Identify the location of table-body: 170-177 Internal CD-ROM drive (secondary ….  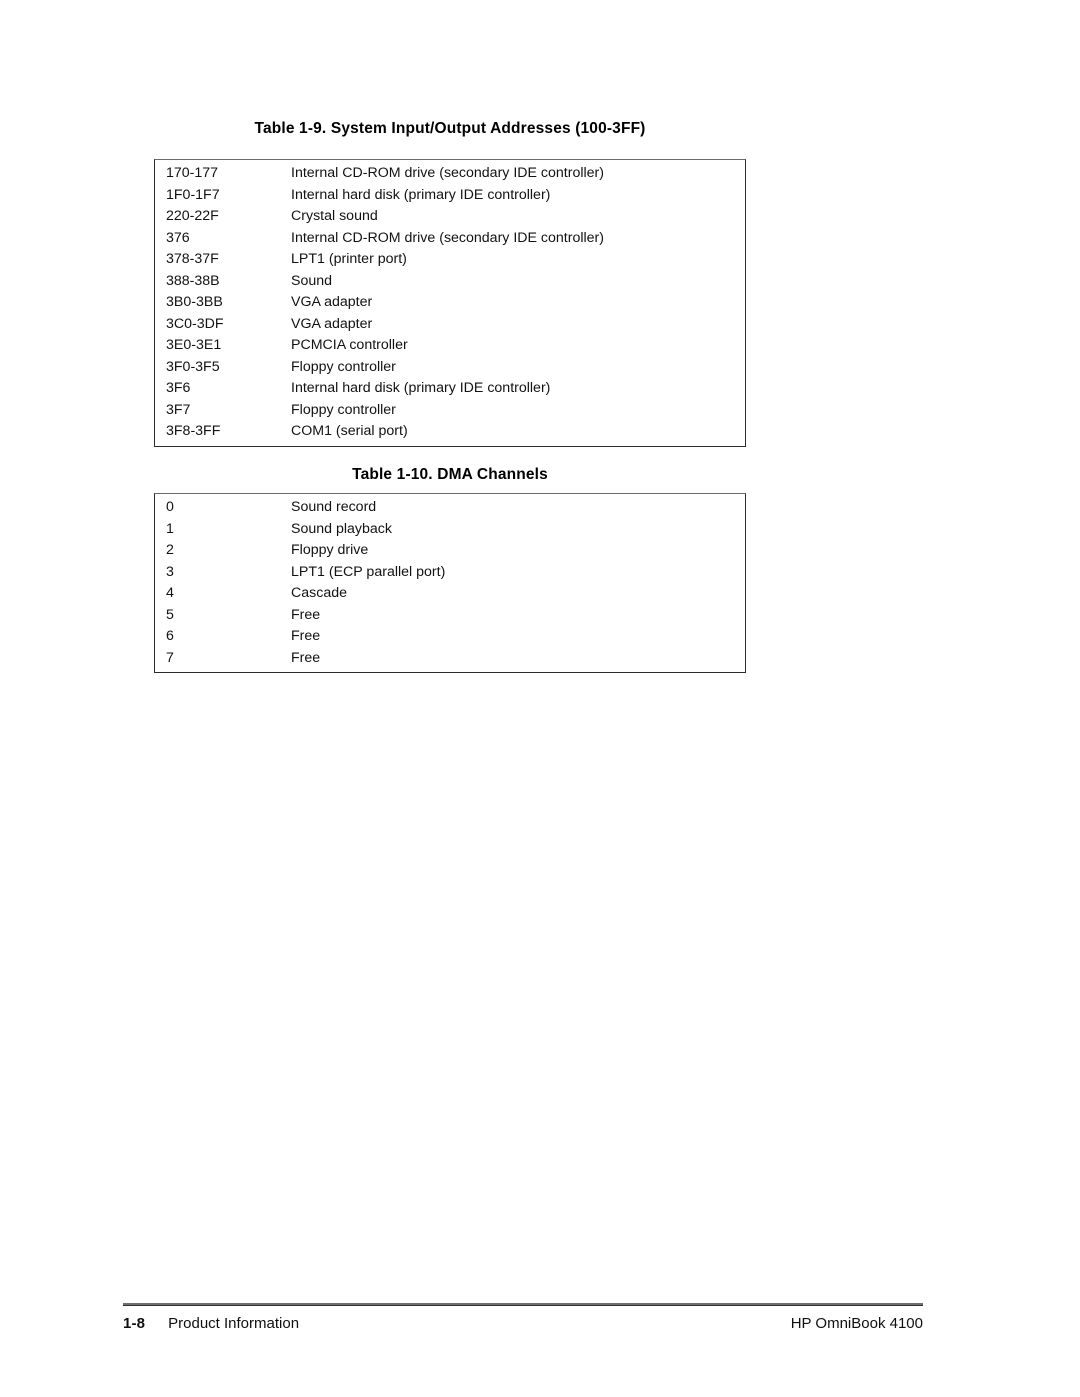
(450, 303).